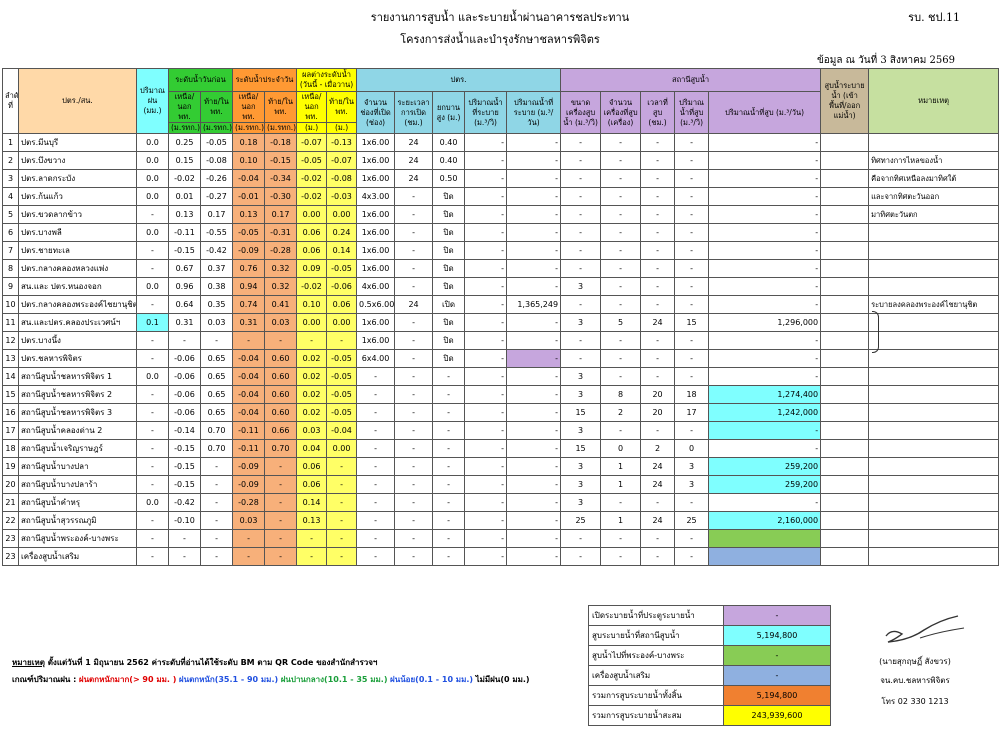 Image resolution: width=1000 pixels, height=752 pixels. I want to click on table-cell: 24, so click(414, 304).